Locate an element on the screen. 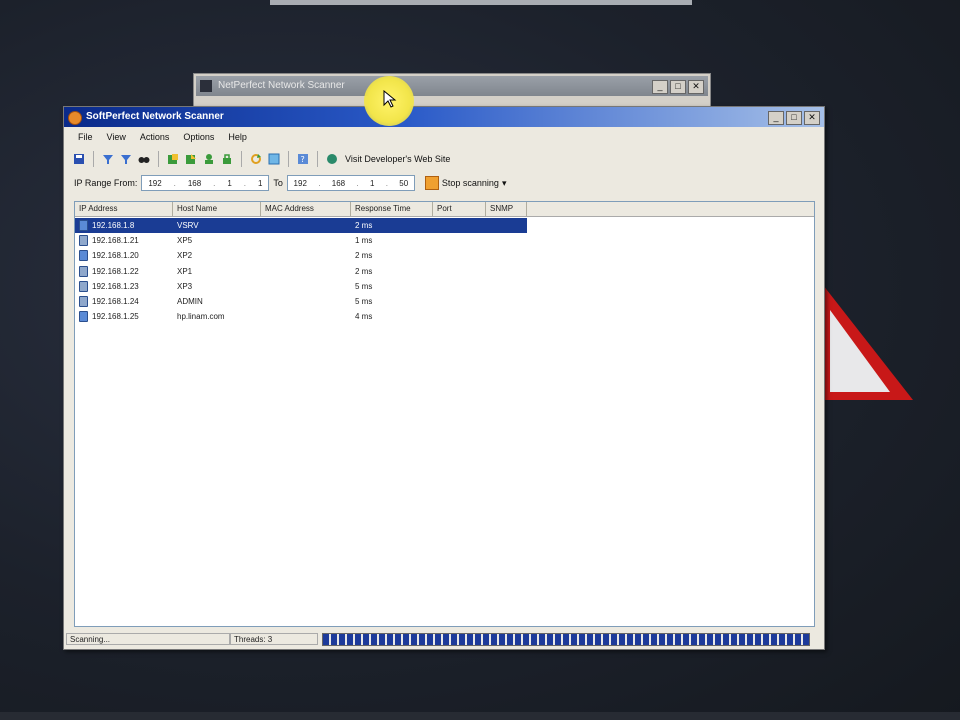  stop-icon is located at coordinates (431, 183).